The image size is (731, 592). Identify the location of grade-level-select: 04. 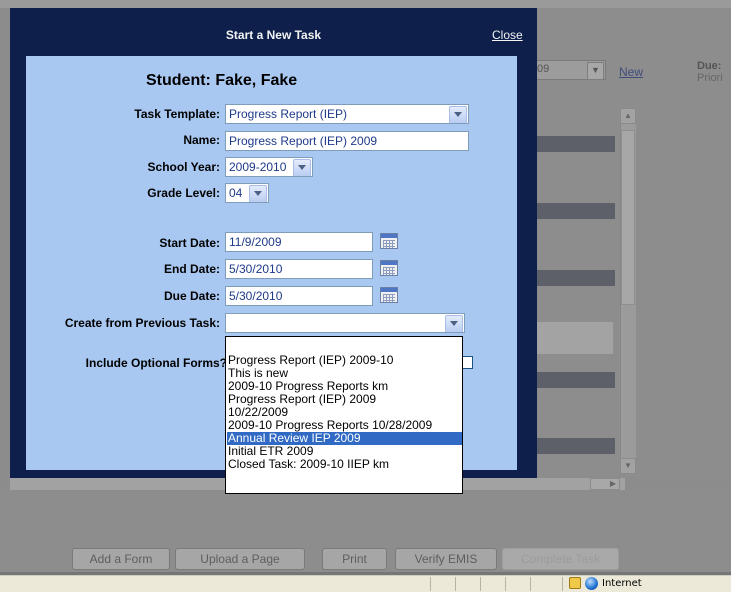
(247, 193).